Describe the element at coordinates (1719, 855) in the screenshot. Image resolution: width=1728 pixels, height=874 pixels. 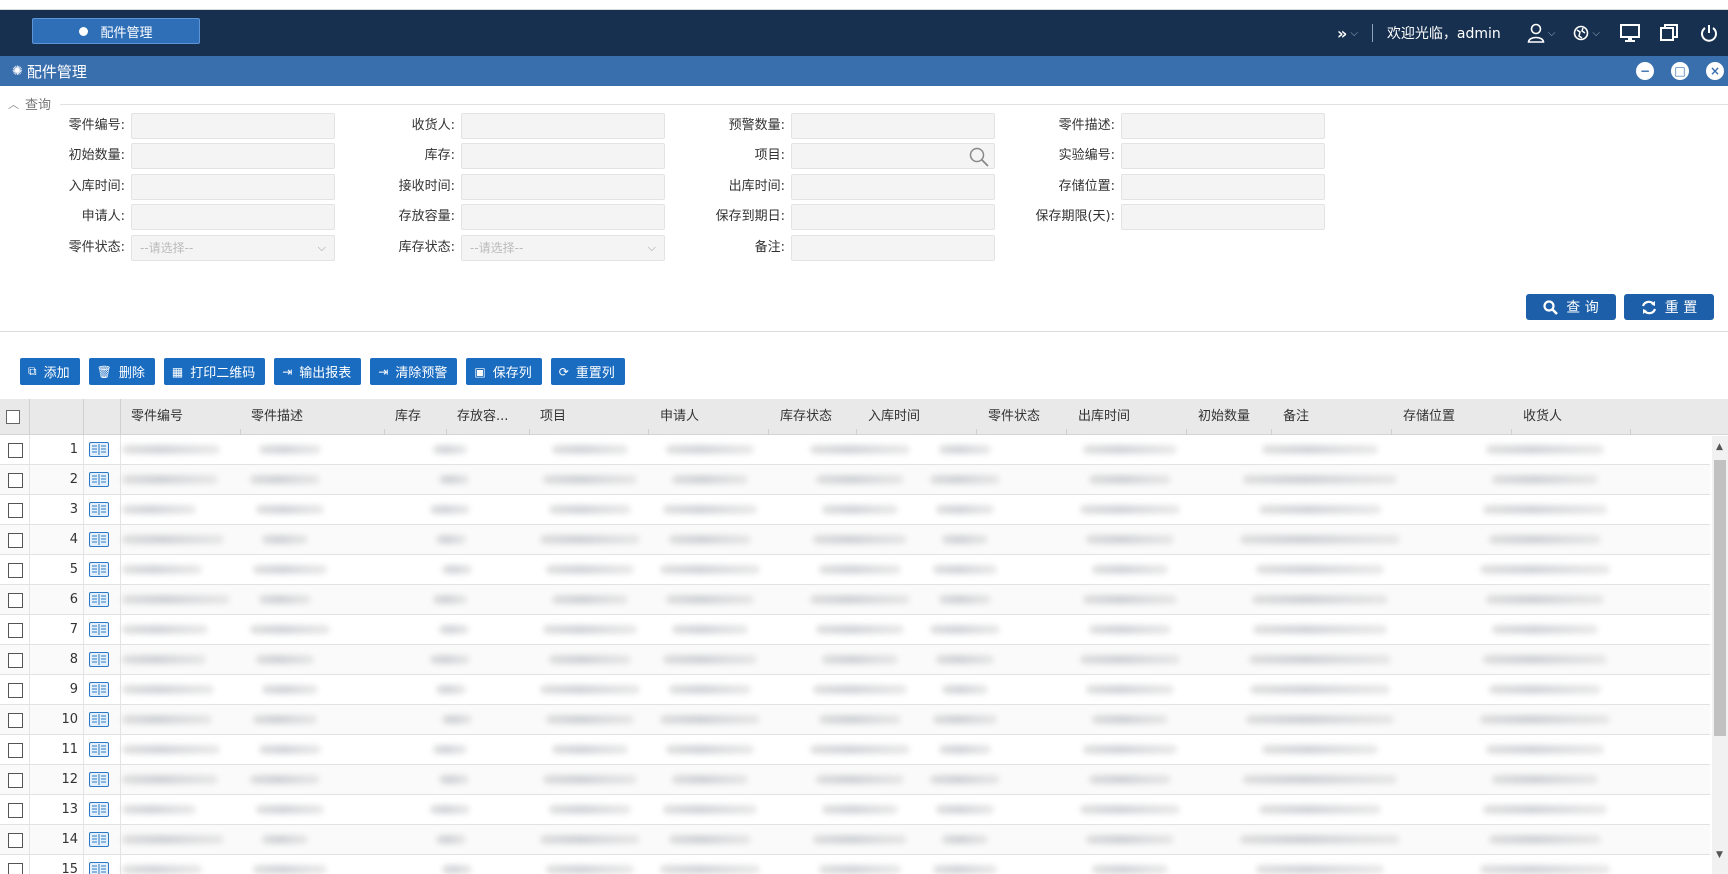
I see `scroll-down-icon: ▼` at that location.